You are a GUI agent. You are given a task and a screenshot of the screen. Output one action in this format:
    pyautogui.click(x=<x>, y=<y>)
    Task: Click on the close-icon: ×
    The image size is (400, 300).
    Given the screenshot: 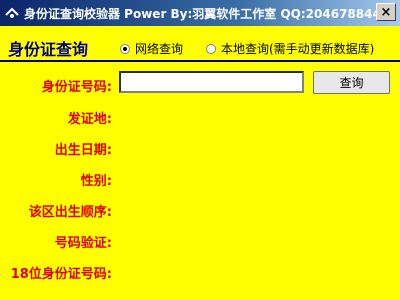 What is the action you would take?
    pyautogui.click(x=386, y=12)
    